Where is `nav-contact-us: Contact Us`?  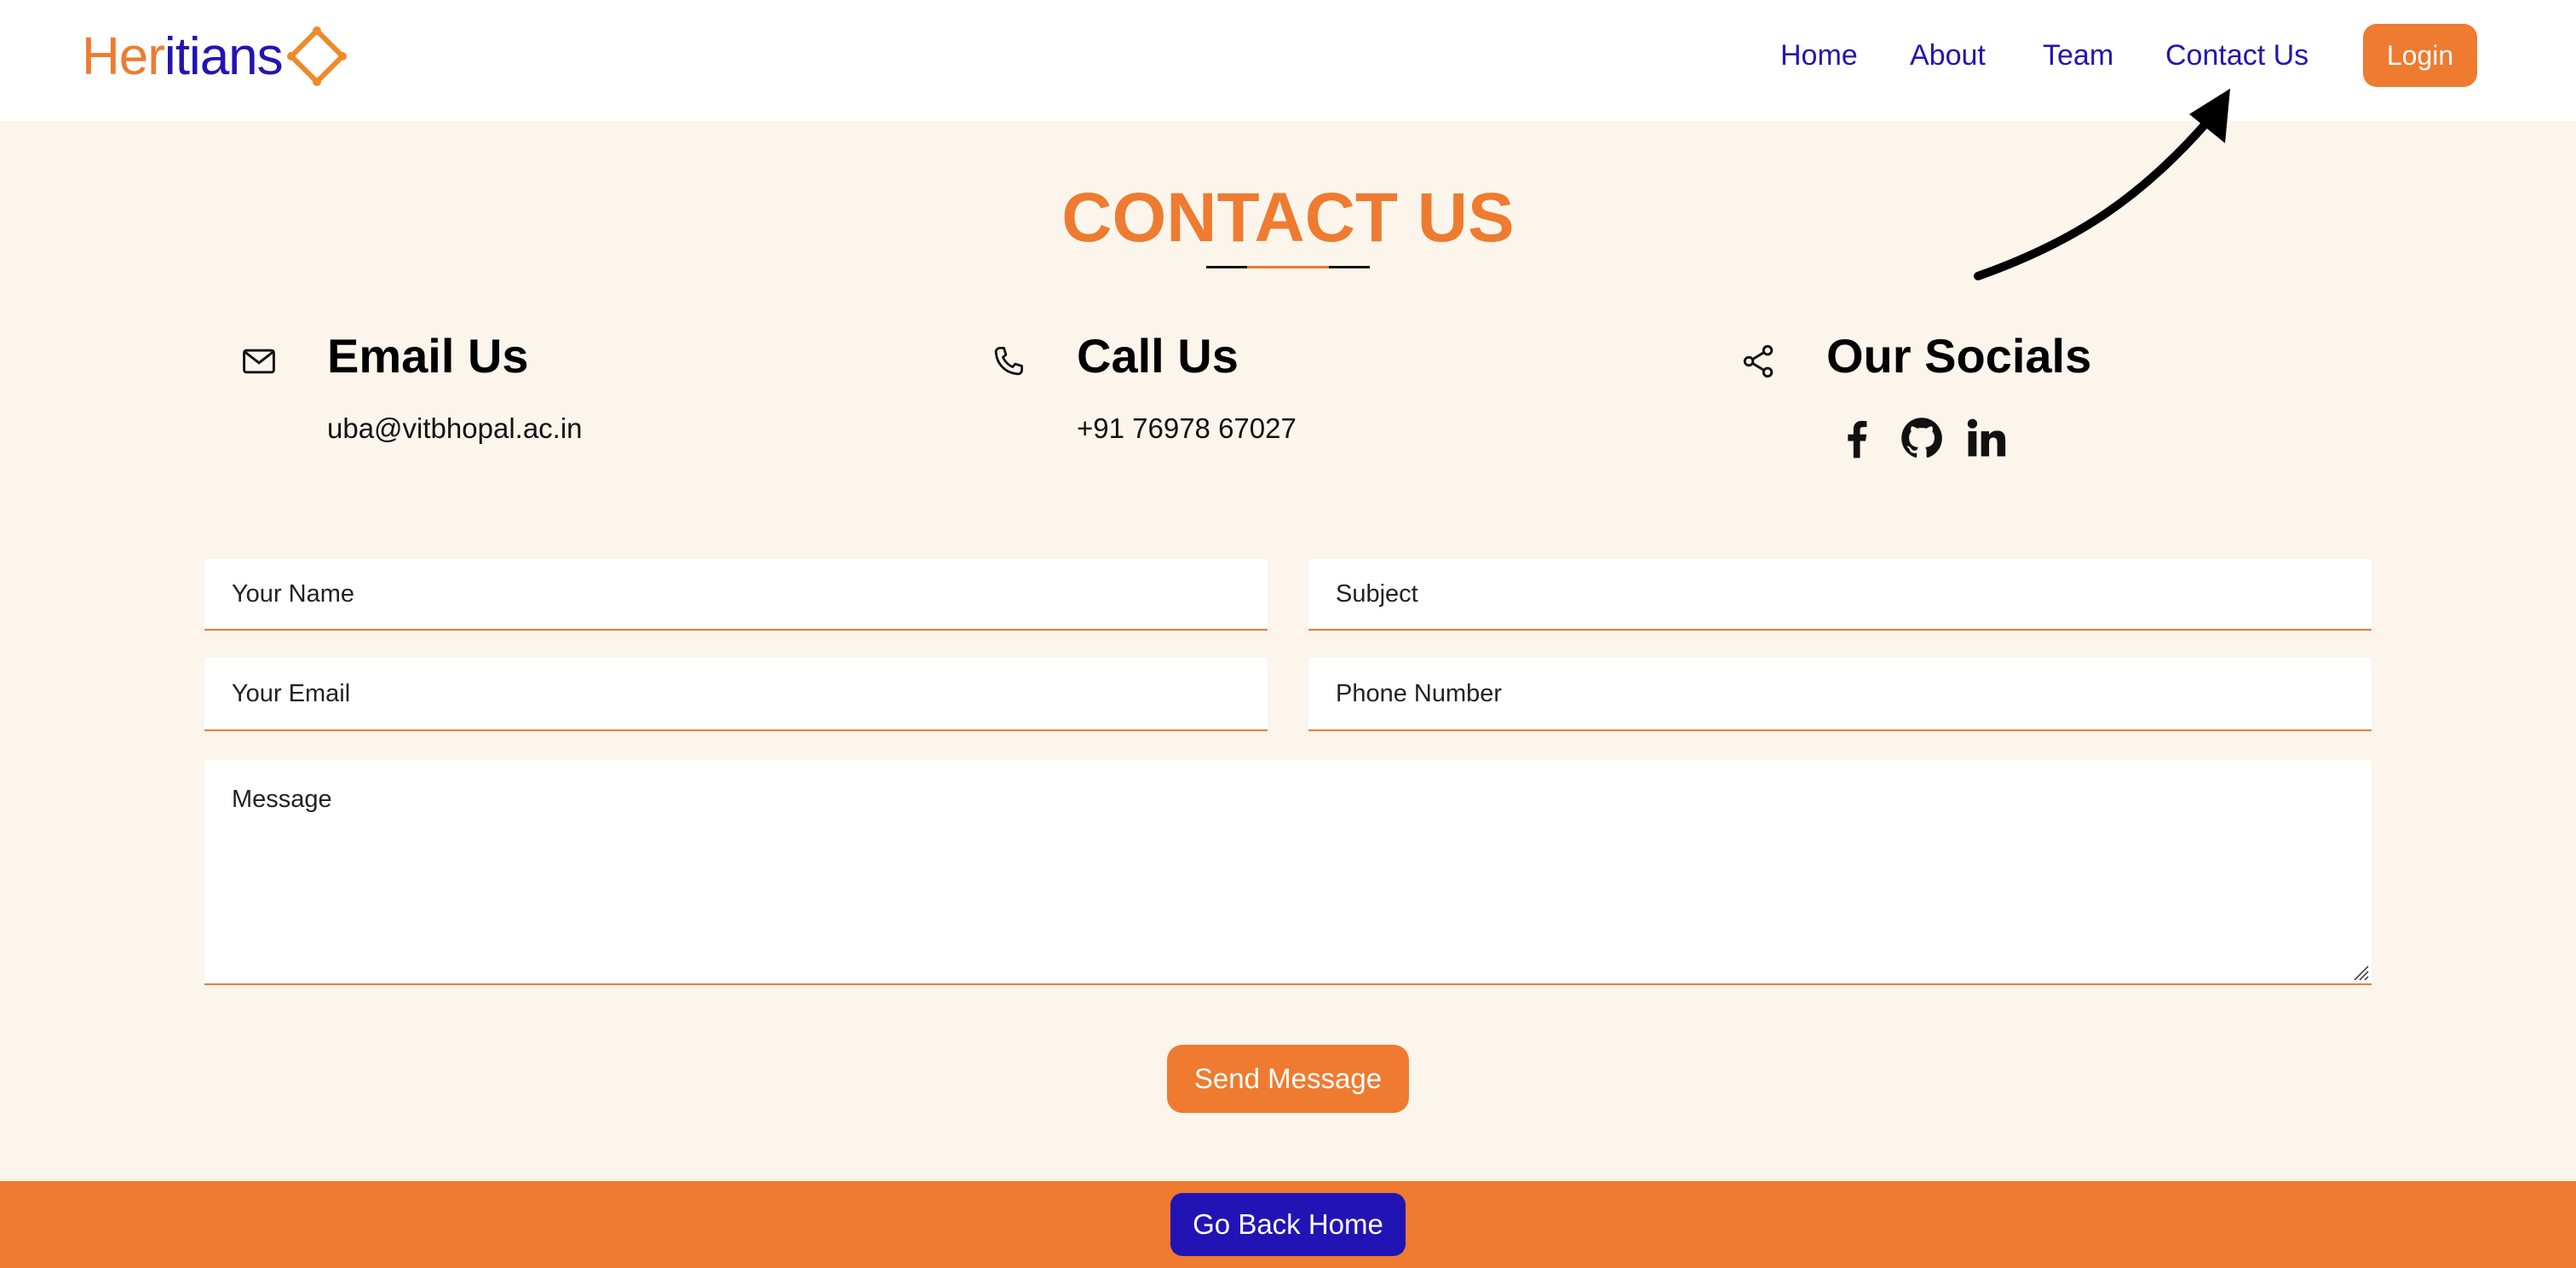 nav-contact-us: Contact Us is located at coordinates (2237, 55).